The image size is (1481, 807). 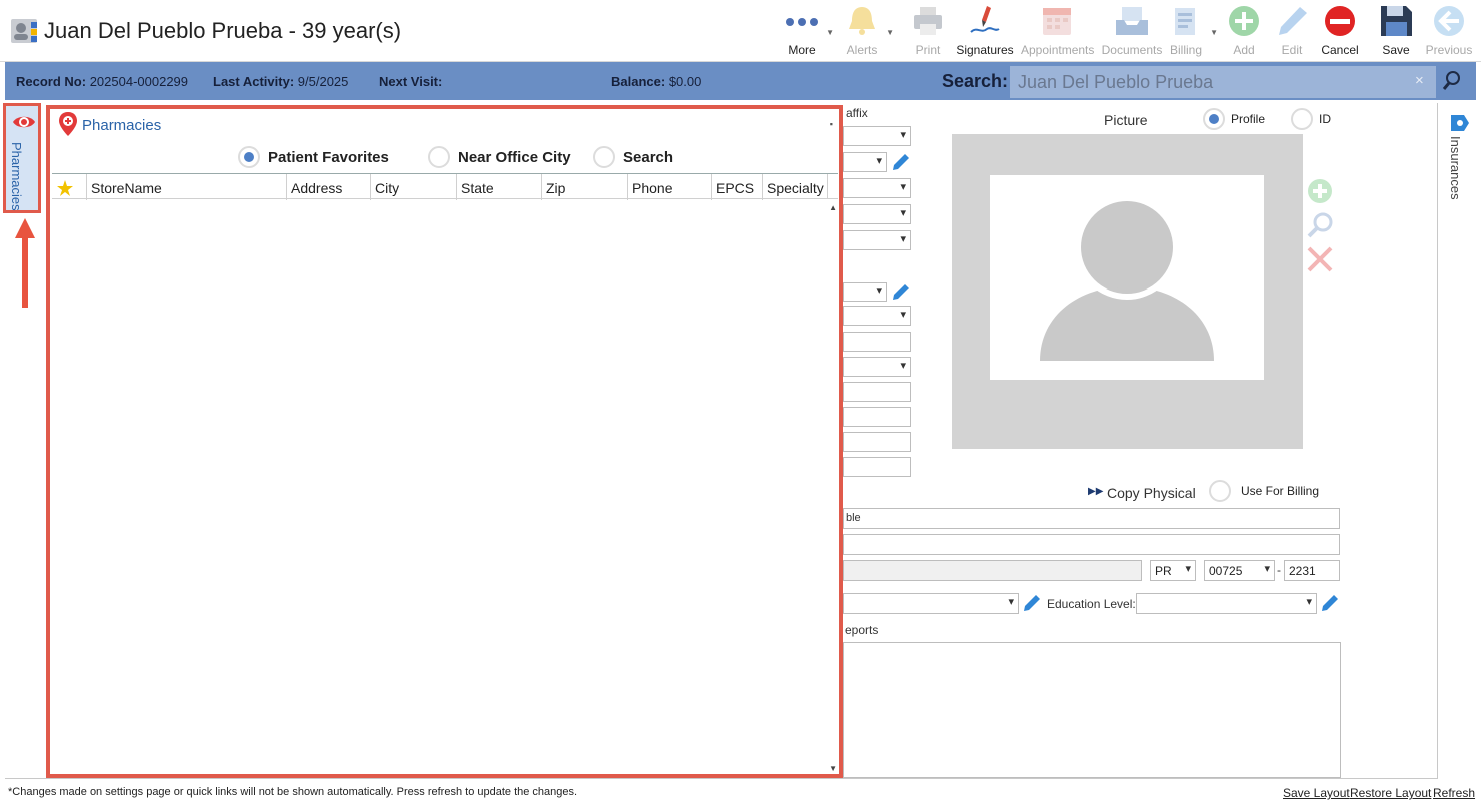 What do you see at coordinates (1244, 21) in the screenshot?
I see `add-circle-icon` at bounding box center [1244, 21].